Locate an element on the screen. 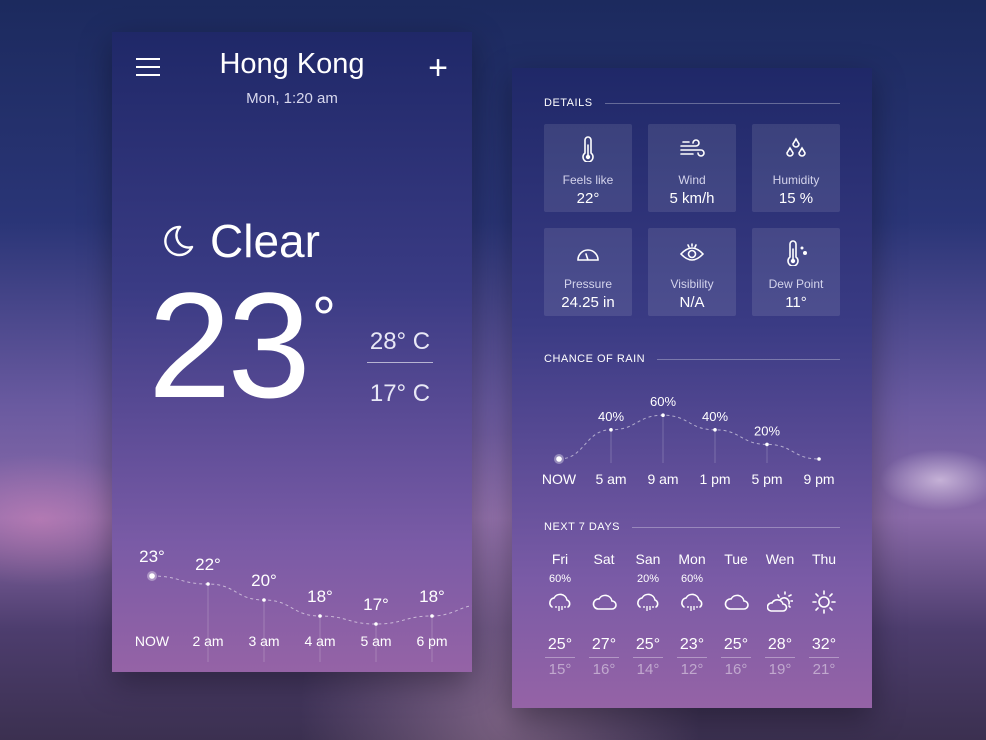 This screenshot has height=740, width=986. detail-value: 5 km/h is located at coordinates (692, 198).